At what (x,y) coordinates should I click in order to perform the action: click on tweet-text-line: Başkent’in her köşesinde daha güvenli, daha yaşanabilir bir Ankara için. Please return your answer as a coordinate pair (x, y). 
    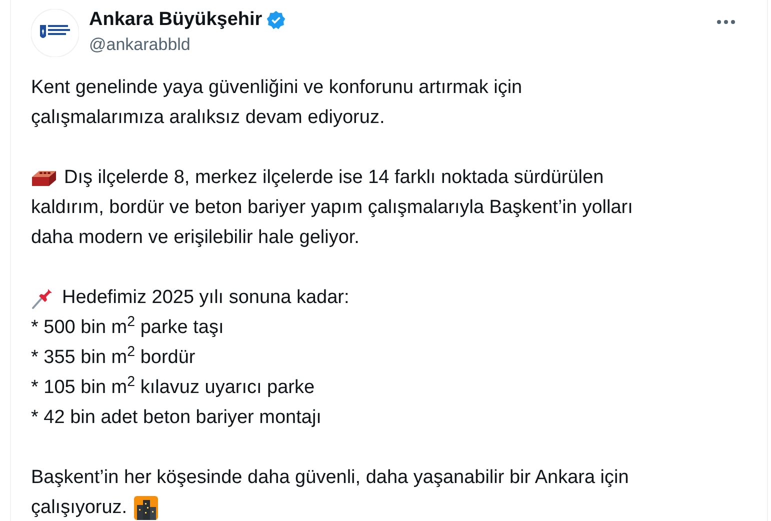
    Looking at the image, I should click on (330, 478).